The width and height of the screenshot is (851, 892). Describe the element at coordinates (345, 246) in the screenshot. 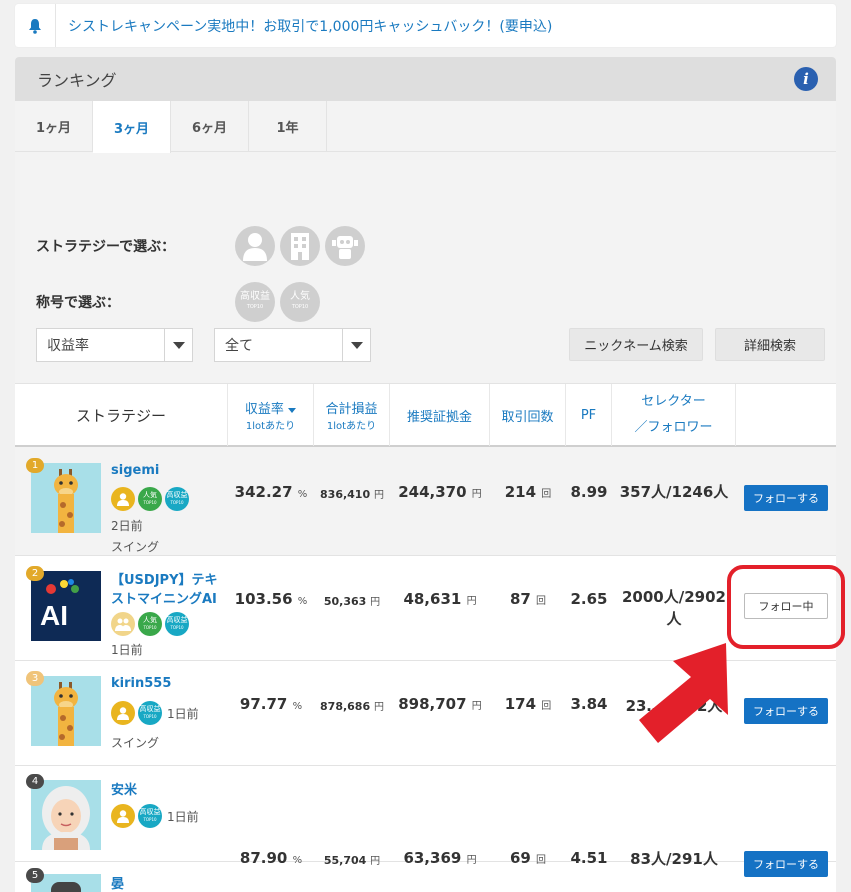

I see `robot-icon` at that location.